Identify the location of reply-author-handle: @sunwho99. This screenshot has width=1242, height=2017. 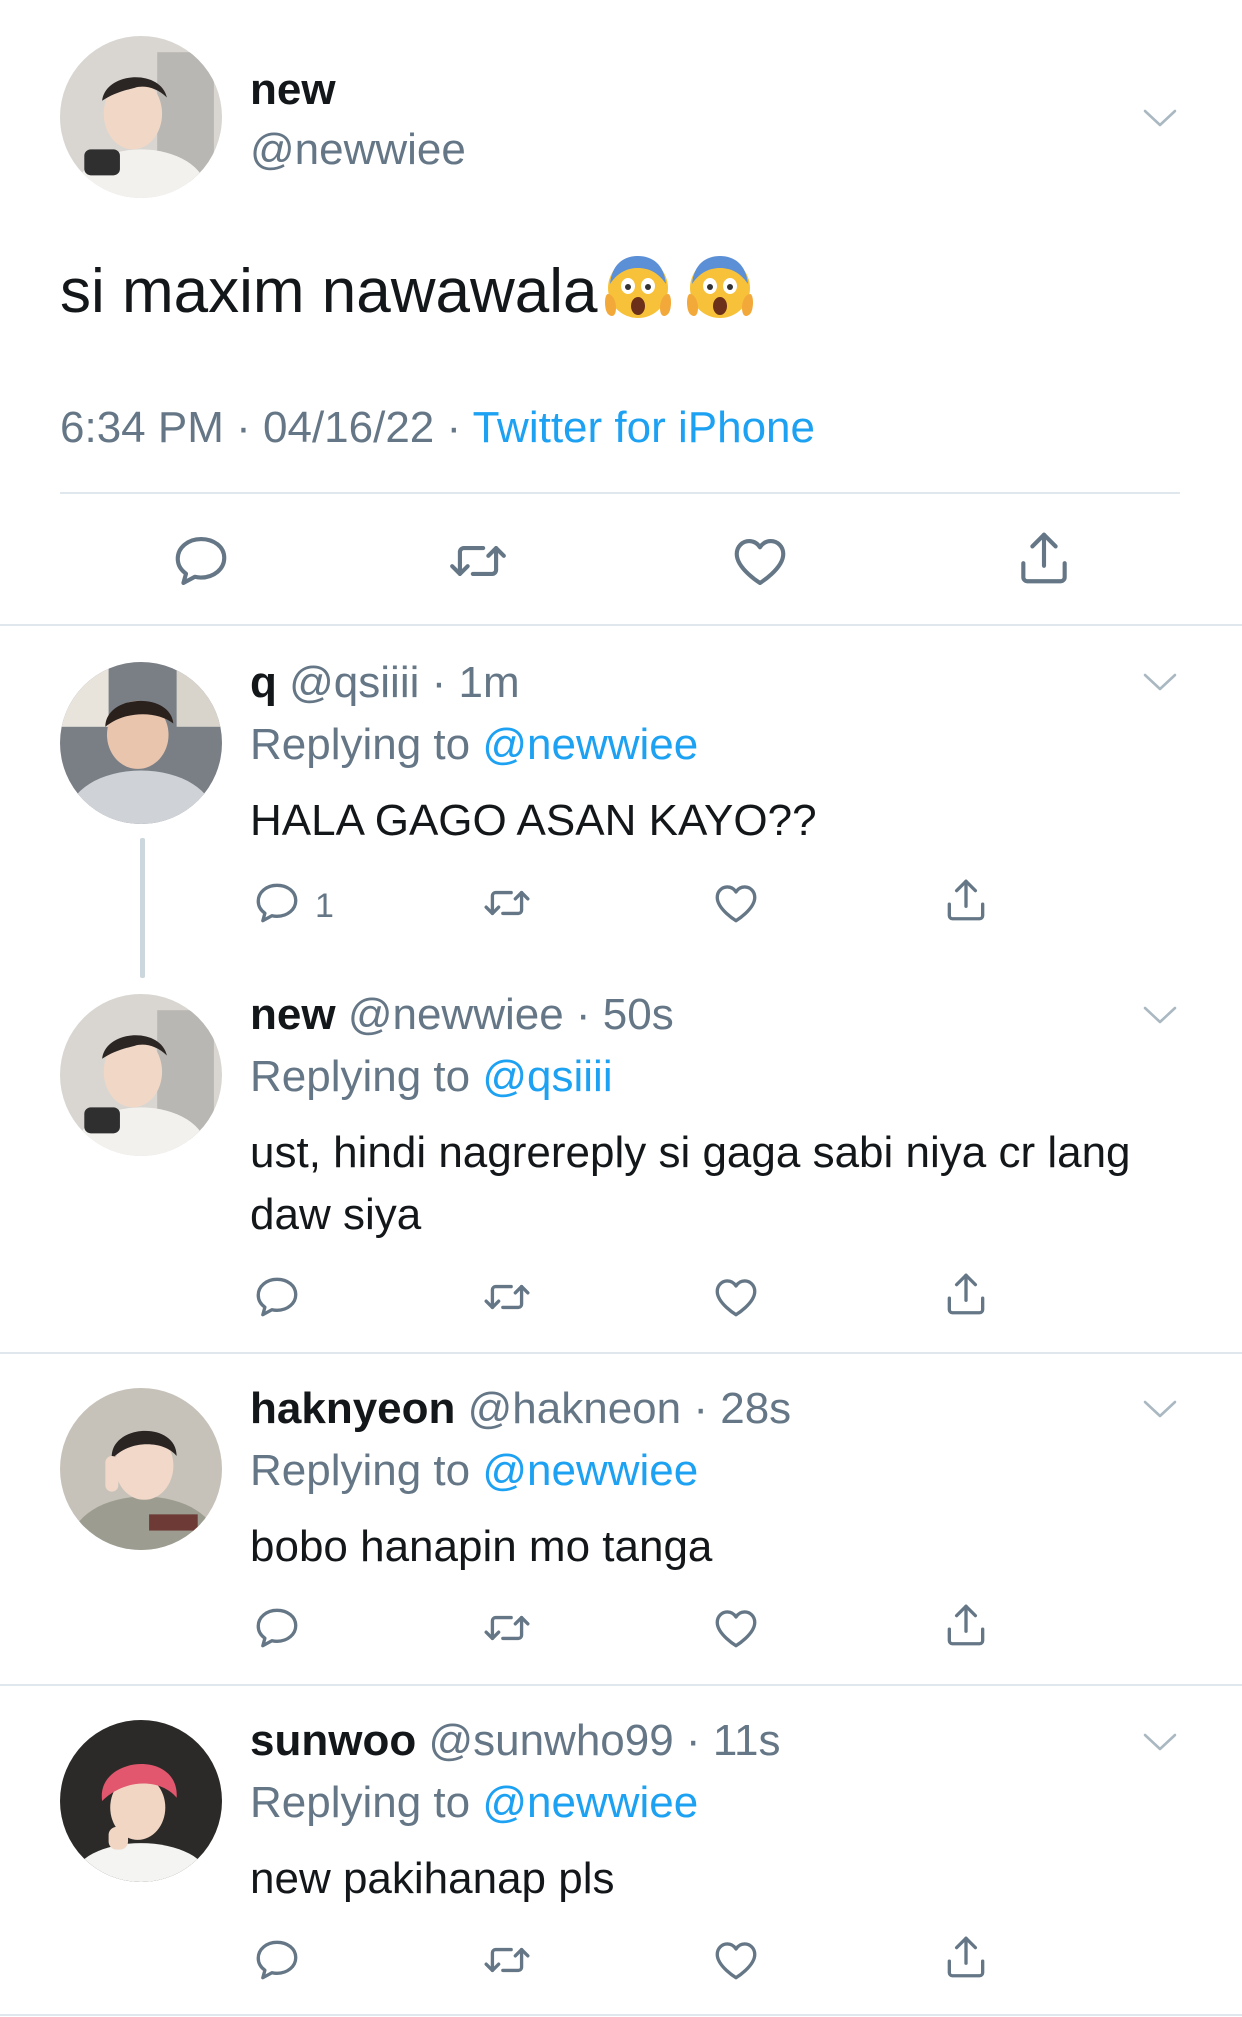
(550, 1740).